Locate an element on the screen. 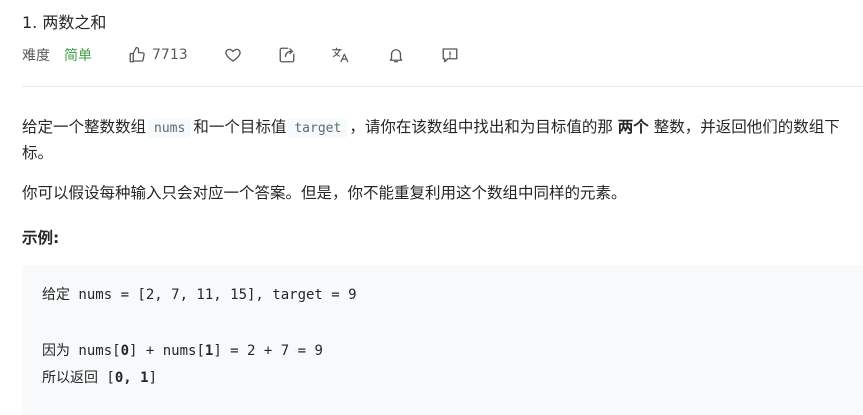 The image size is (863, 415). bell-icon is located at coordinates (396, 55).